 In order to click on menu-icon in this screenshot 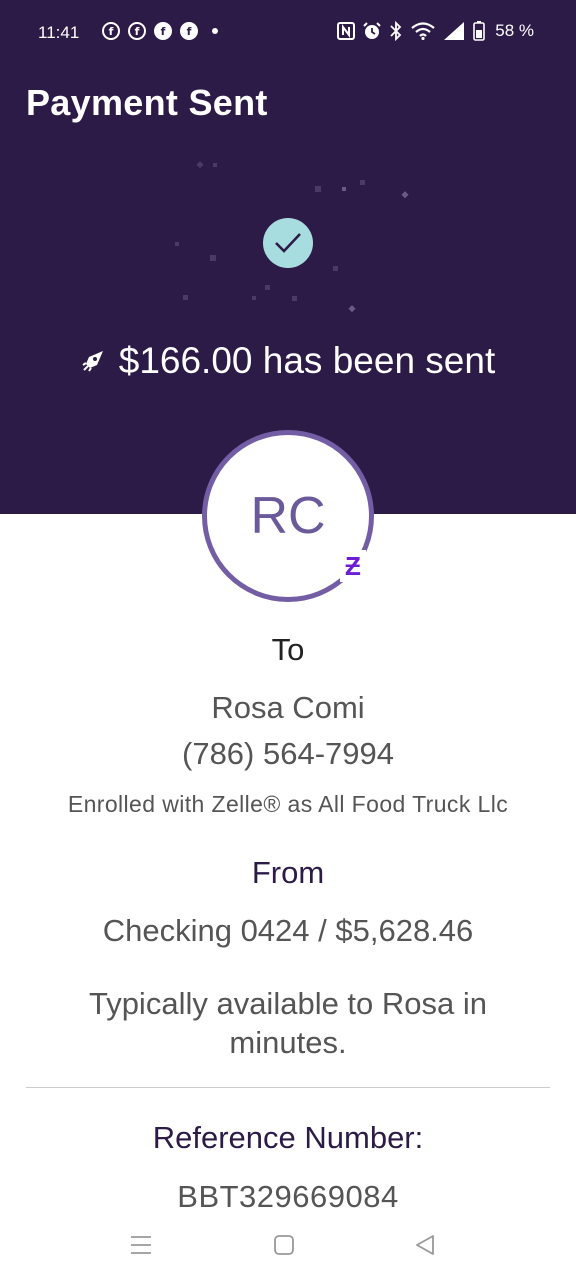, I will do `click(141, 1245)`.